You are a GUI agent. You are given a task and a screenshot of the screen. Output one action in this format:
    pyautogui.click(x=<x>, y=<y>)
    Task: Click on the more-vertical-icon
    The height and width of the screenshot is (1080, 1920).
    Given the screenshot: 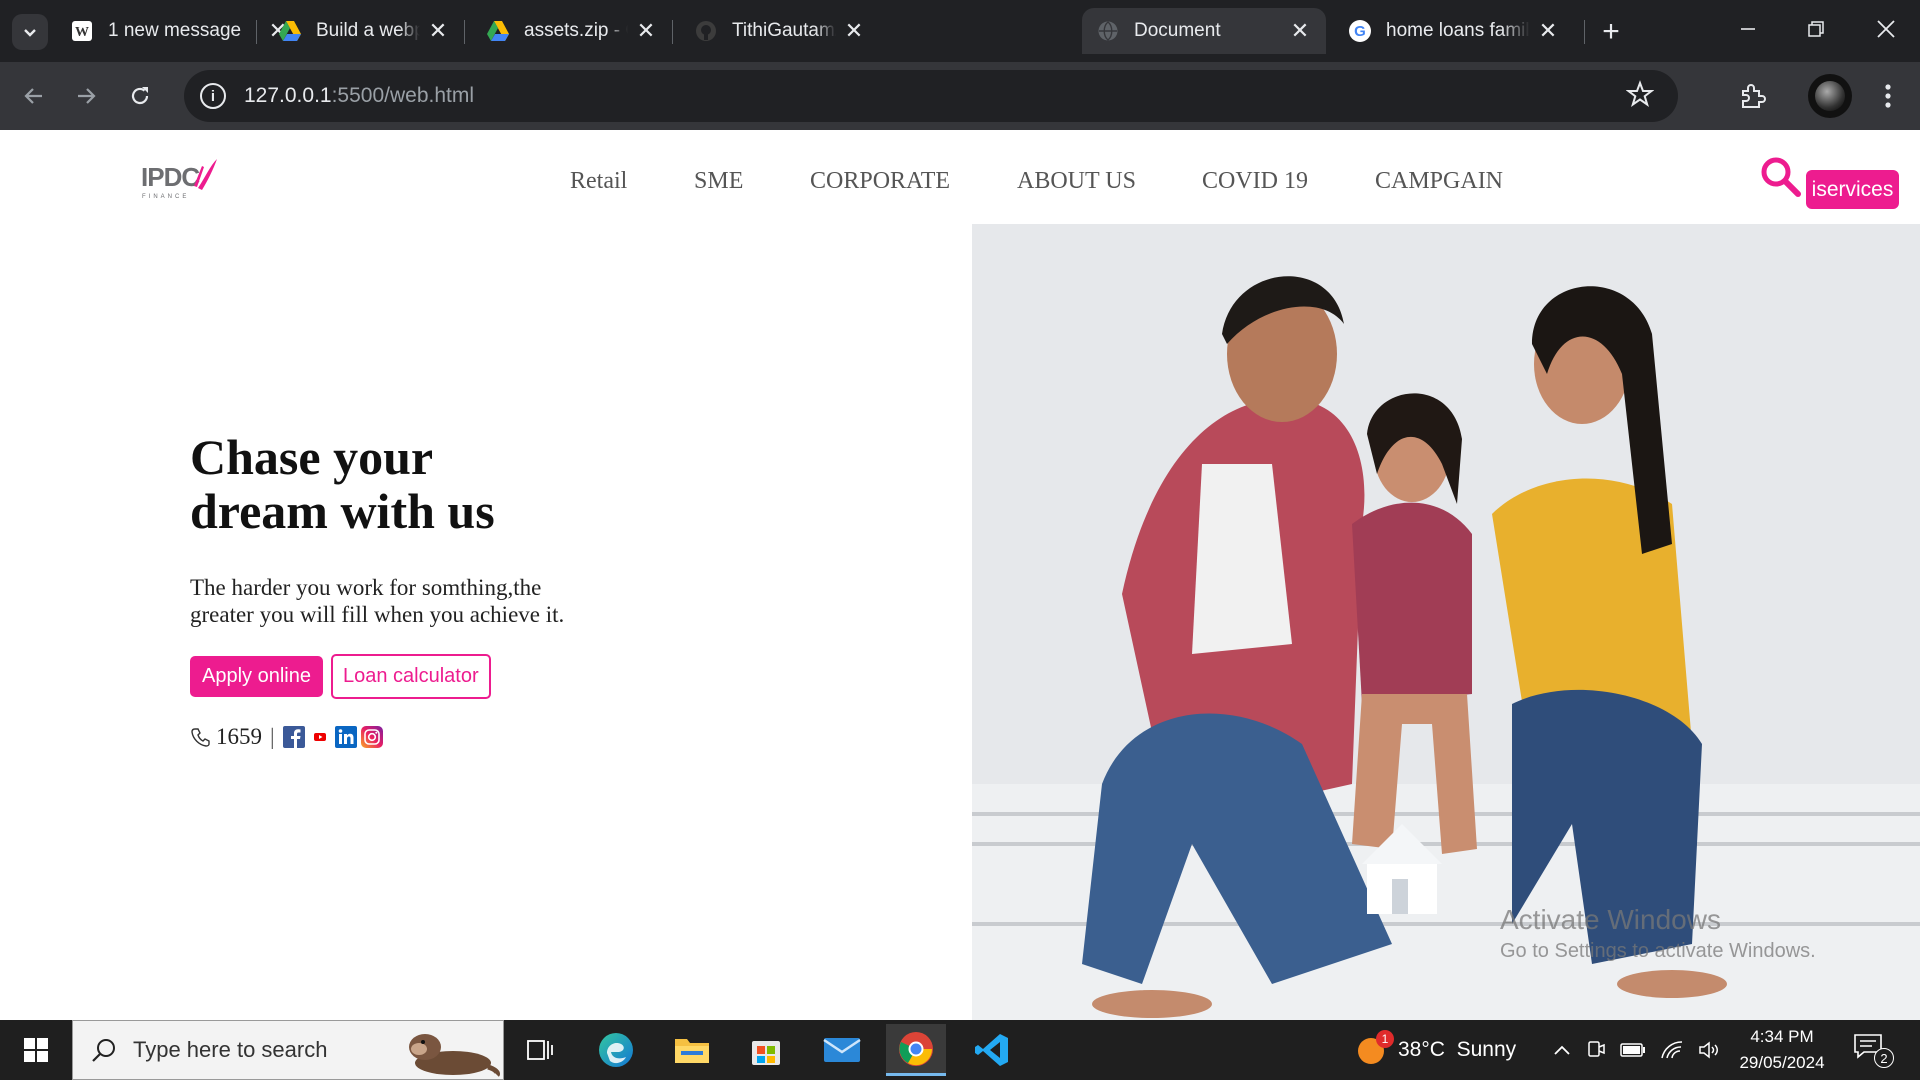 What is the action you would take?
    pyautogui.click(x=1888, y=96)
    